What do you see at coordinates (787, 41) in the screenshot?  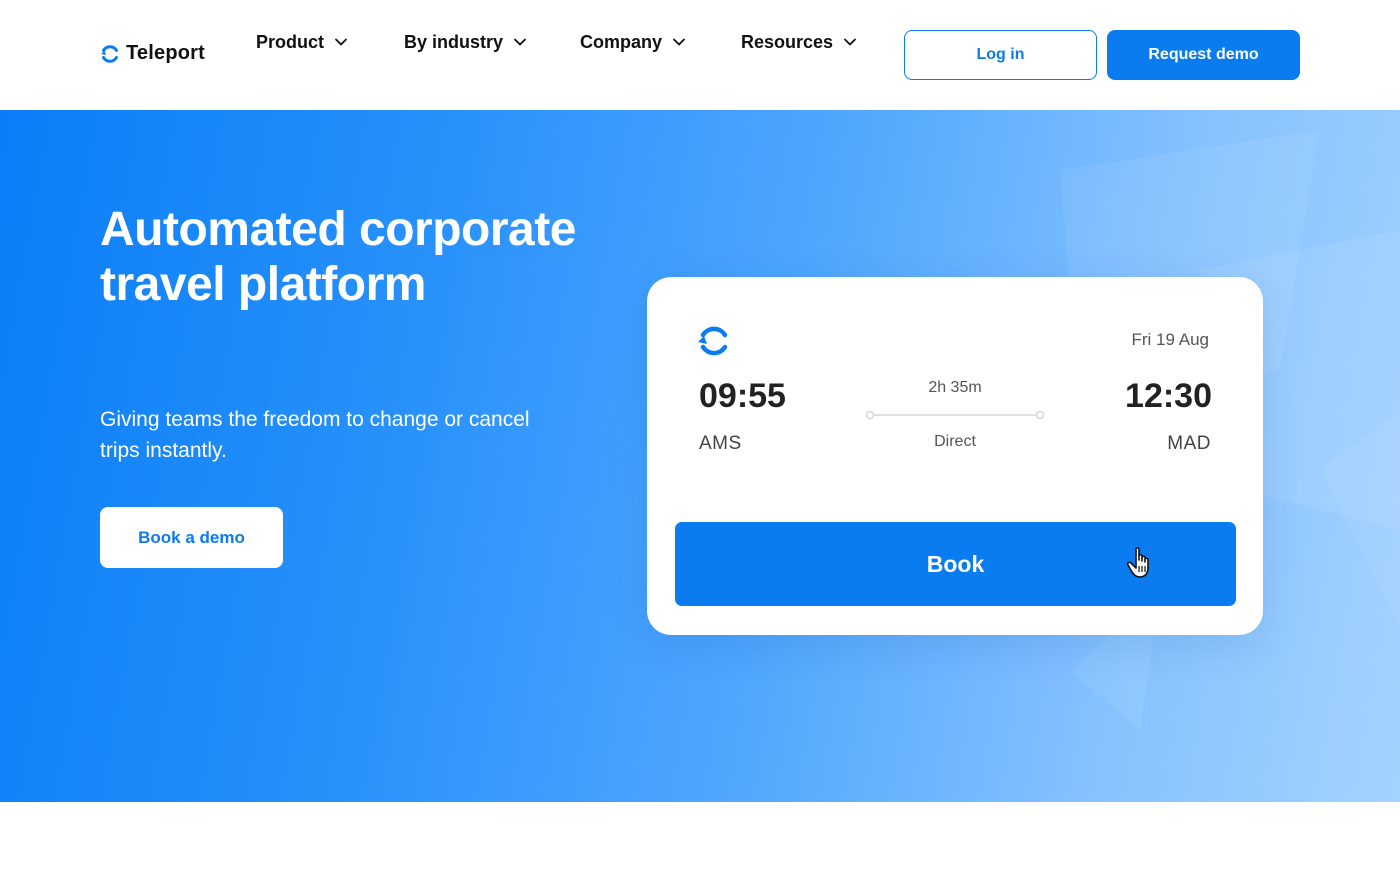 I see `nav-resources-label: Resources` at bounding box center [787, 41].